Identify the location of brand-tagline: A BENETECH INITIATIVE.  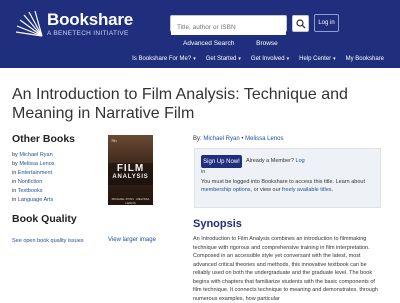
(88, 33).